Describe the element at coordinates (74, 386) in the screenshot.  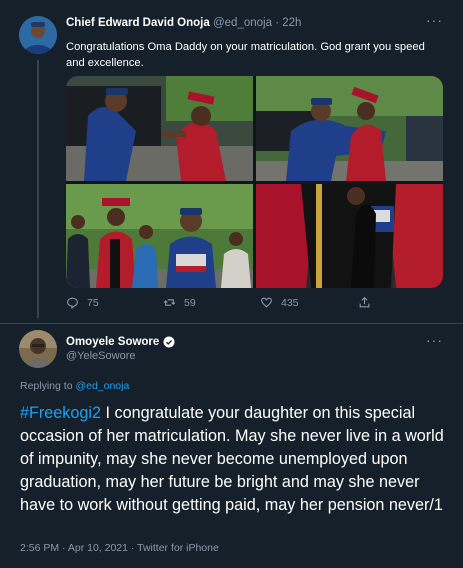
I see `replying-to: Replying to @ed_onoja` at that location.